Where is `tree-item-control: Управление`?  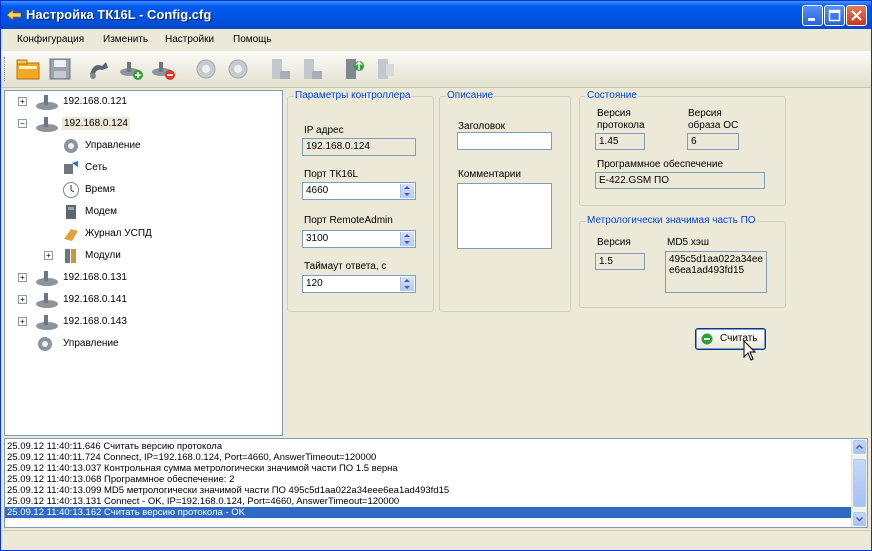 tree-item-control: Управление is located at coordinates (142, 146).